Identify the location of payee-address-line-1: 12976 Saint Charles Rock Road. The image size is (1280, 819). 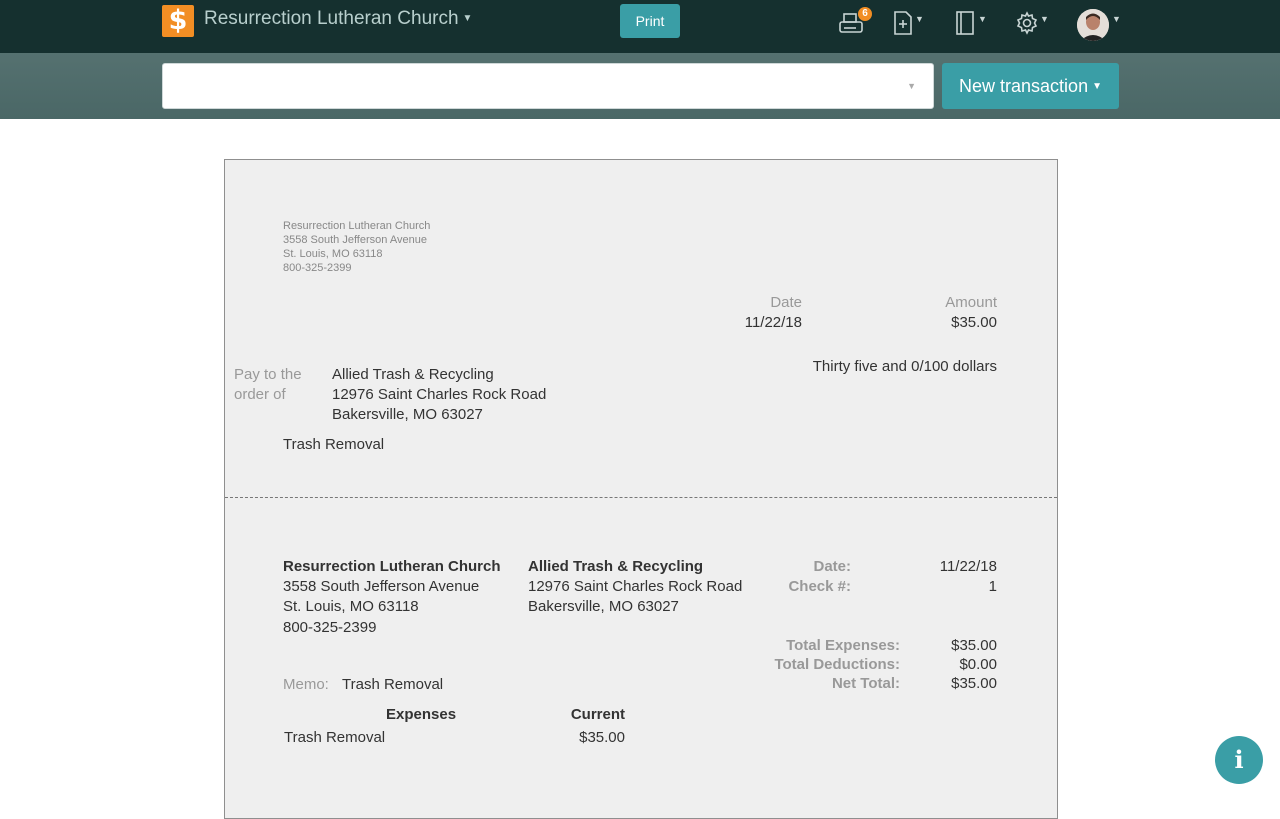
(439, 394).